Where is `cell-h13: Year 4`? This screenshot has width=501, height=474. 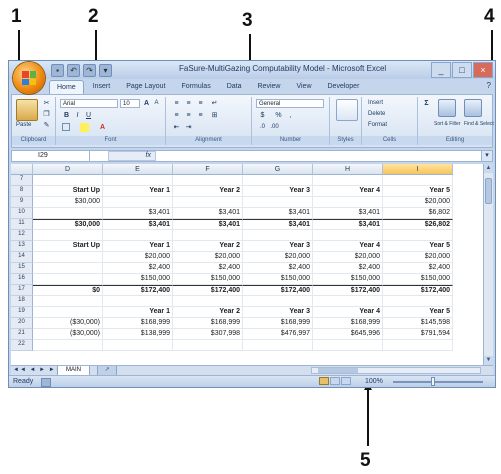
cell-h13: Year 4 is located at coordinates (348, 246).